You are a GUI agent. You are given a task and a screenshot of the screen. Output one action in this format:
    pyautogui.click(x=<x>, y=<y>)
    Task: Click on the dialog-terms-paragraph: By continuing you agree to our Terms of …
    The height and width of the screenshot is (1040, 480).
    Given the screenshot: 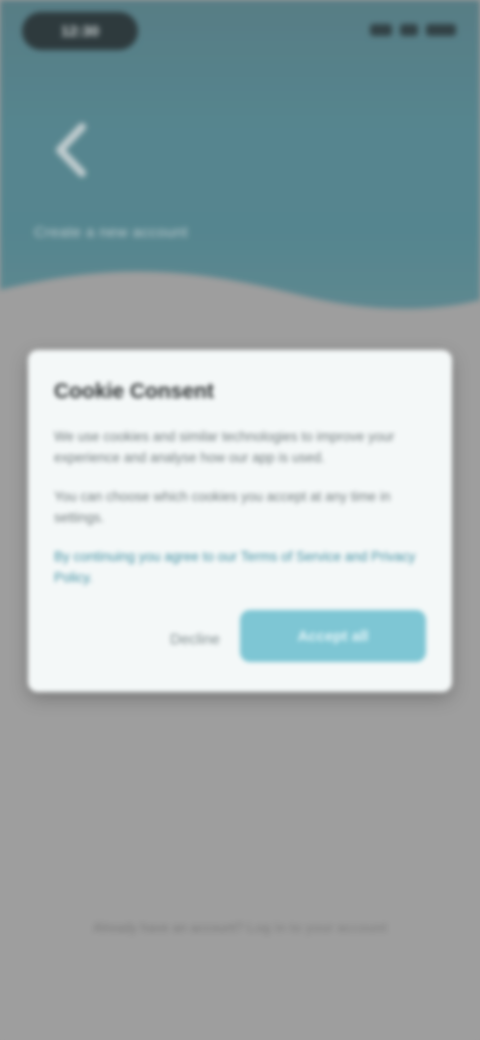 What is the action you would take?
    pyautogui.click(x=242, y=567)
    